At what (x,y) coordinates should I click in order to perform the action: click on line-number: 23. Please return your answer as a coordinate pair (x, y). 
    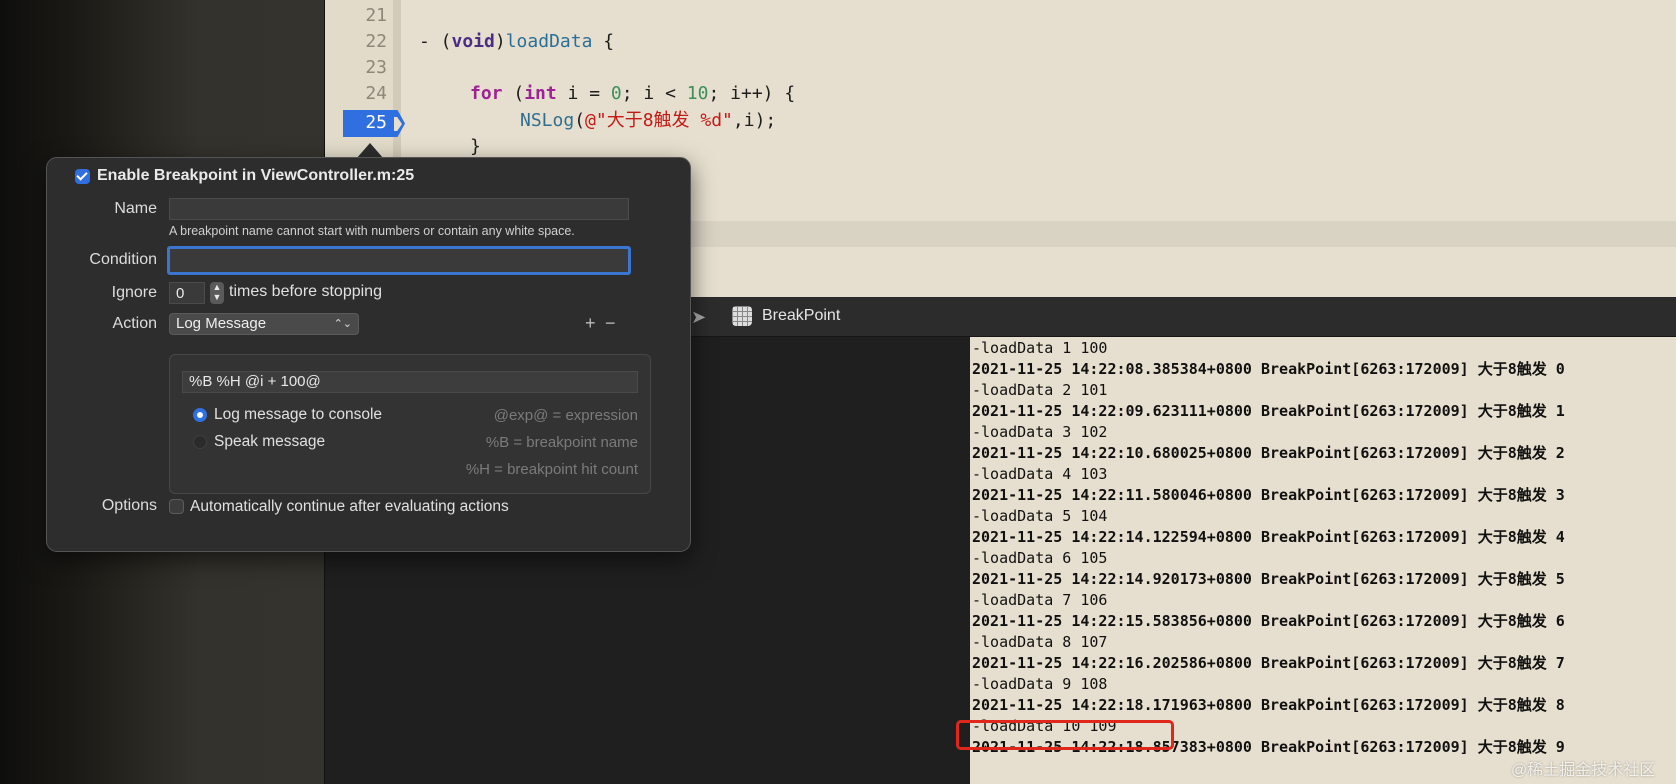
    Looking at the image, I should click on (376, 67).